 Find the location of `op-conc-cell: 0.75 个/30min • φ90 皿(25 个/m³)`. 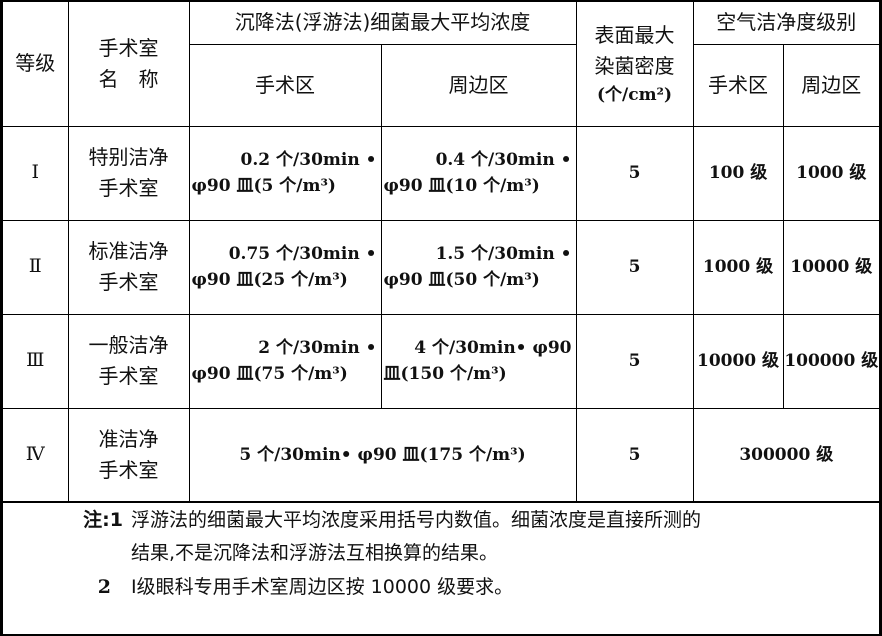

op-conc-cell: 0.75 个/30min • φ90 皿(25 个/m³) is located at coordinates (285, 267).